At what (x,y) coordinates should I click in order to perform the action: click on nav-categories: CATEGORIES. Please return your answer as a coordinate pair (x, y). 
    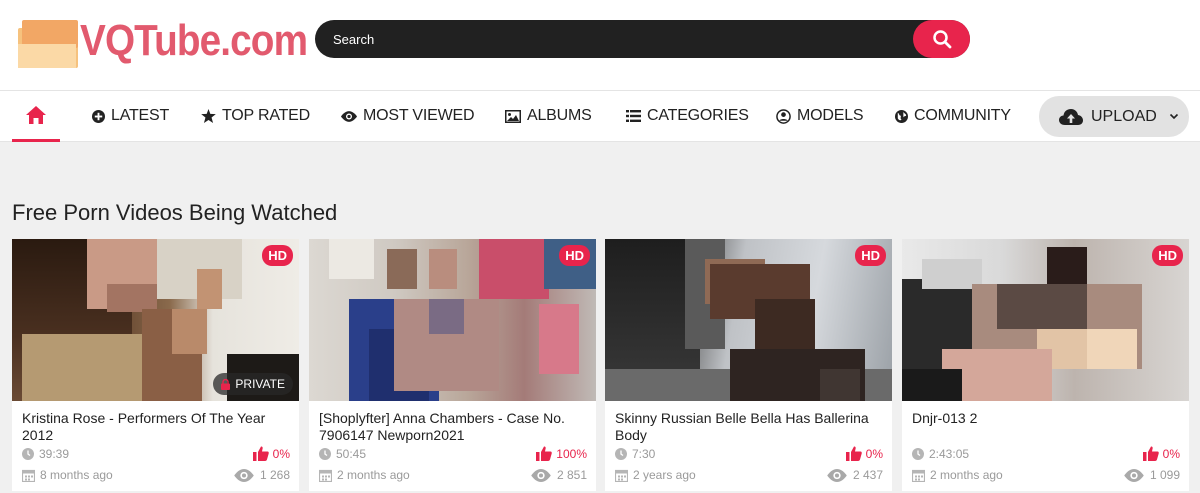
    Looking at the image, I should click on (687, 116).